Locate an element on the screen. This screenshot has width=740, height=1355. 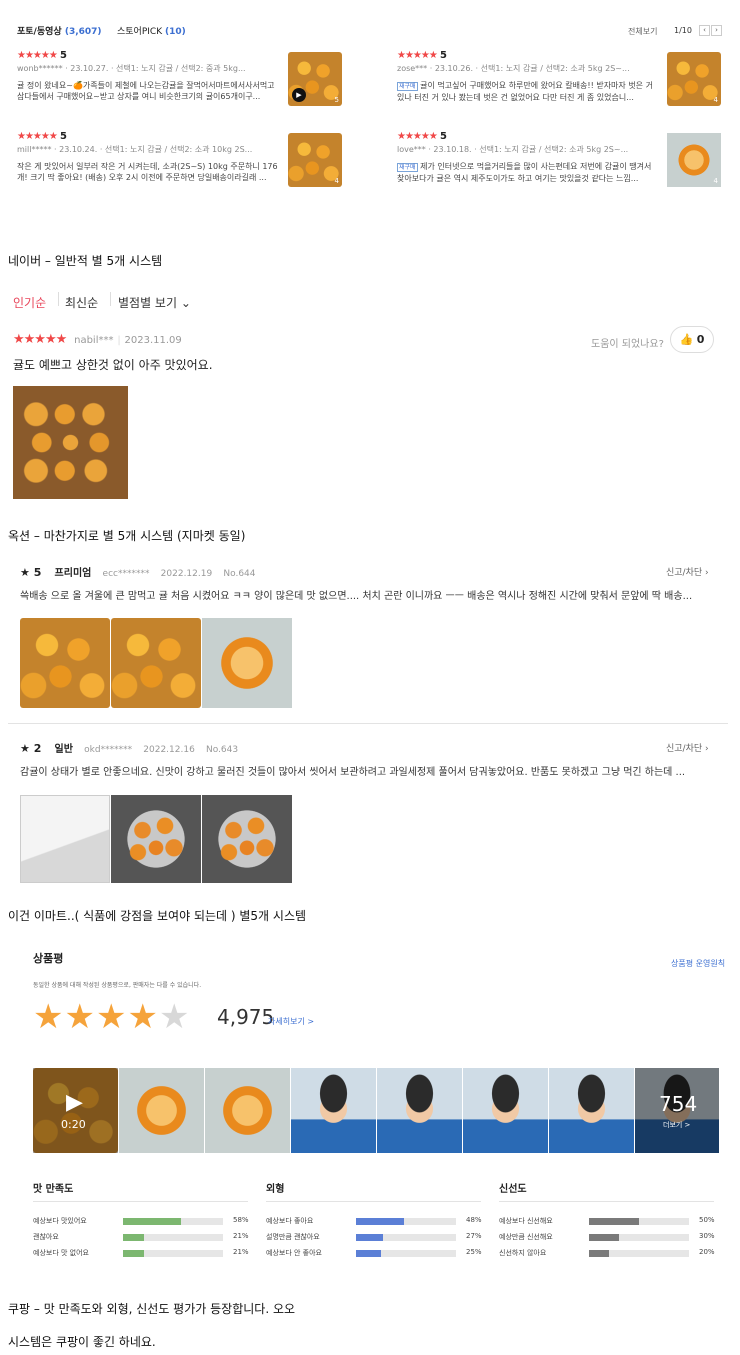
evaluation-percent: 30% is located at coordinates (707, 1236).